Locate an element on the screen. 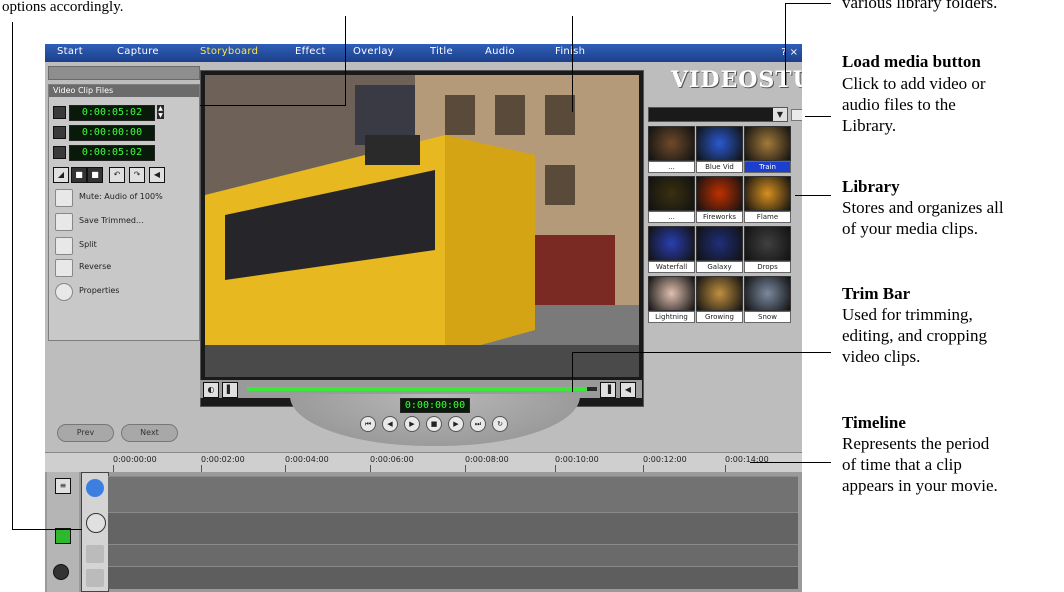  annotation-load-media-title: Load media button is located at coordinates (911, 61).